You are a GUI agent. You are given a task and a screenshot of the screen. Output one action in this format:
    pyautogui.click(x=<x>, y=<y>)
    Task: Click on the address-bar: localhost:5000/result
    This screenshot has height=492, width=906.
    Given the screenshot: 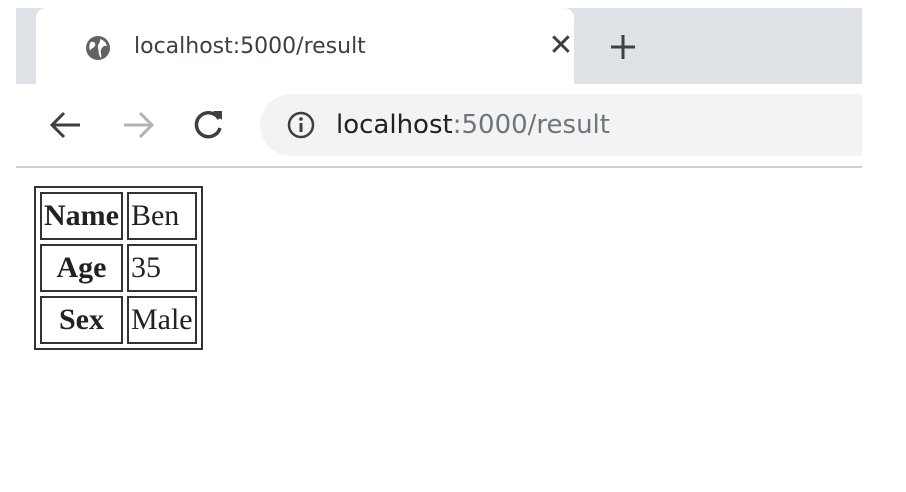 What is the action you would take?
    pyautogui.click(x=561, y=125)
    